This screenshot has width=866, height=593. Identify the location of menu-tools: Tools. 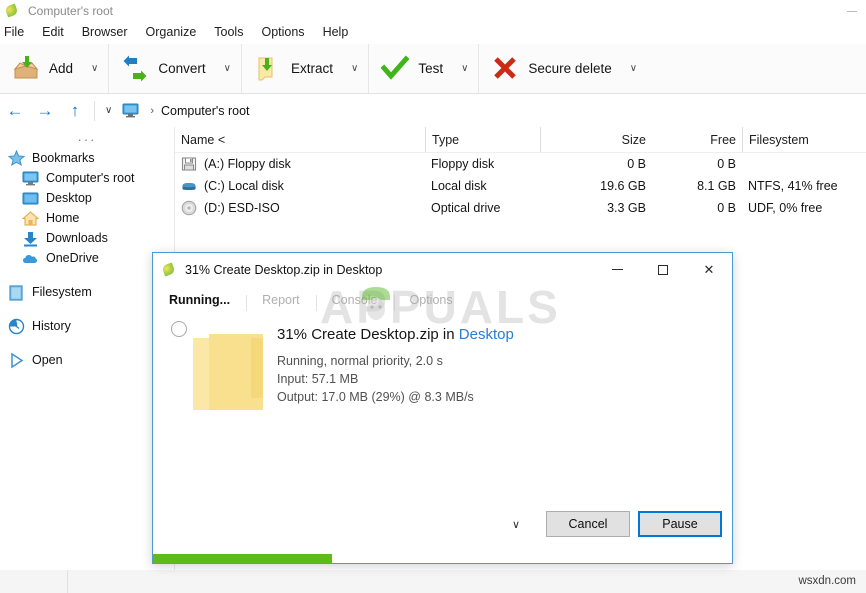
(228, 32).